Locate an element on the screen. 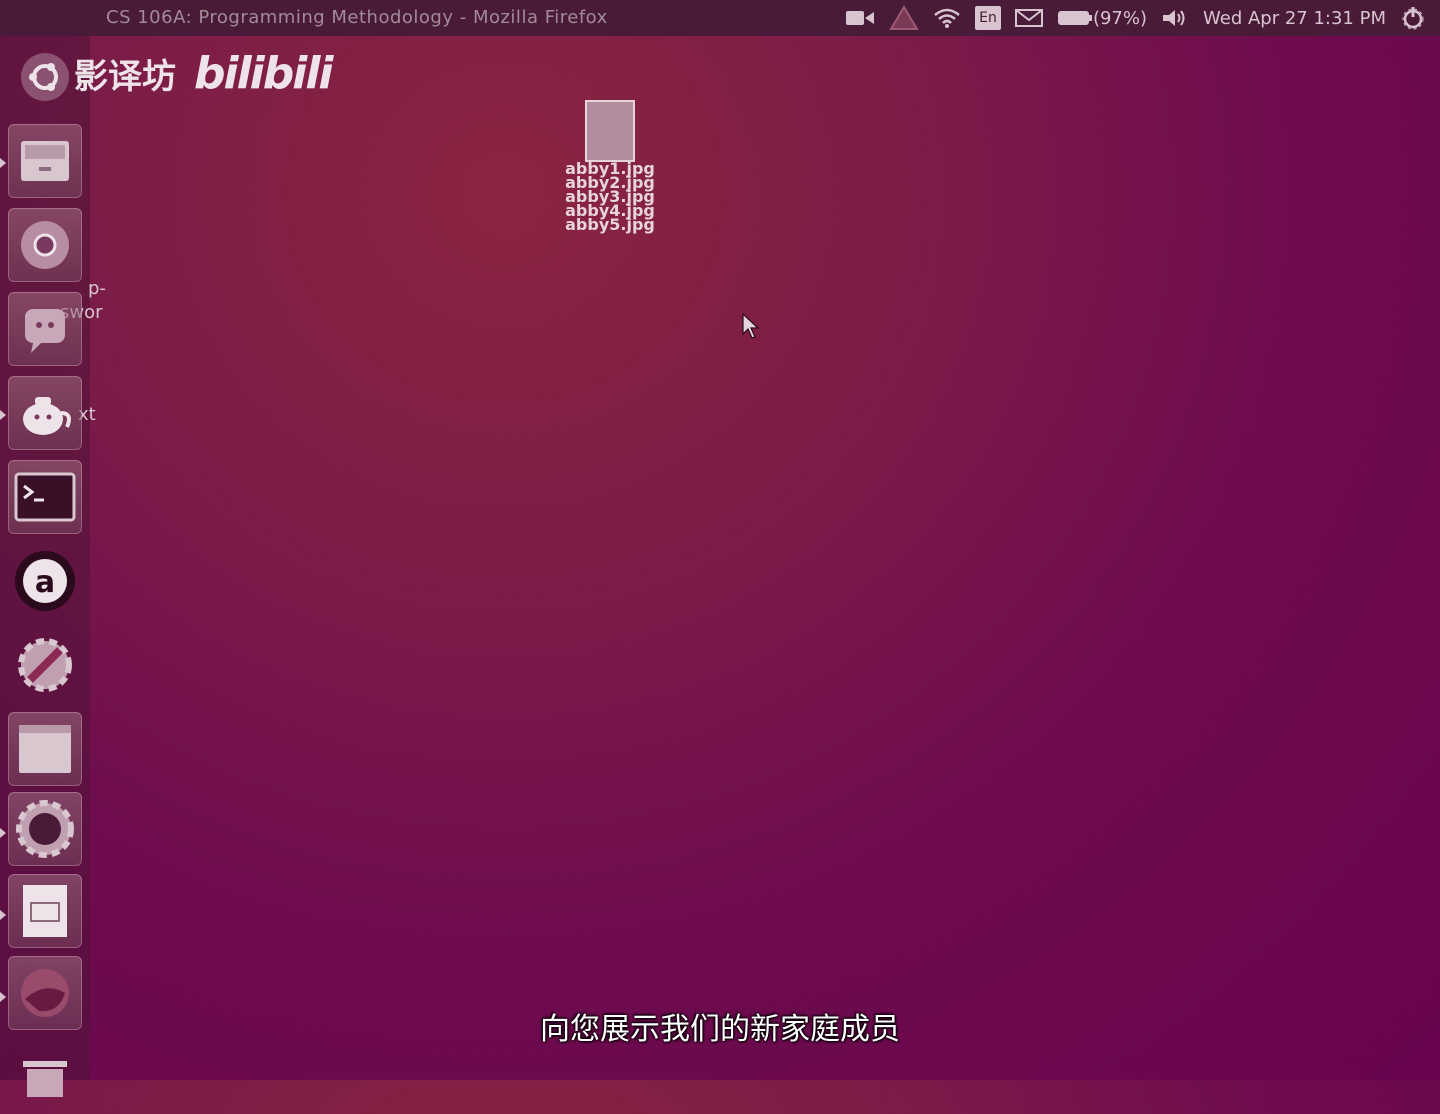  video-subtitle: 向您展示我们的新家庭成员 is located at coordinates (720, 1029).